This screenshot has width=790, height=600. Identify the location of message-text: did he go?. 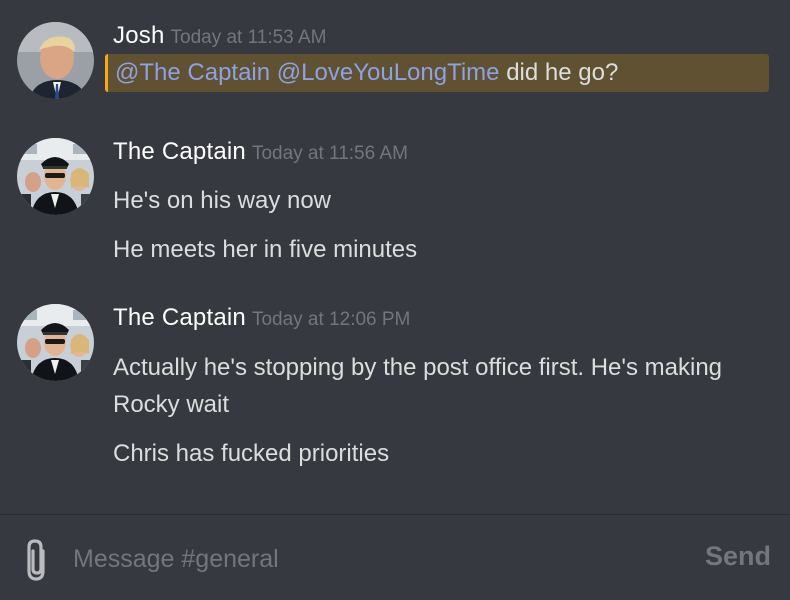
(562, 72).